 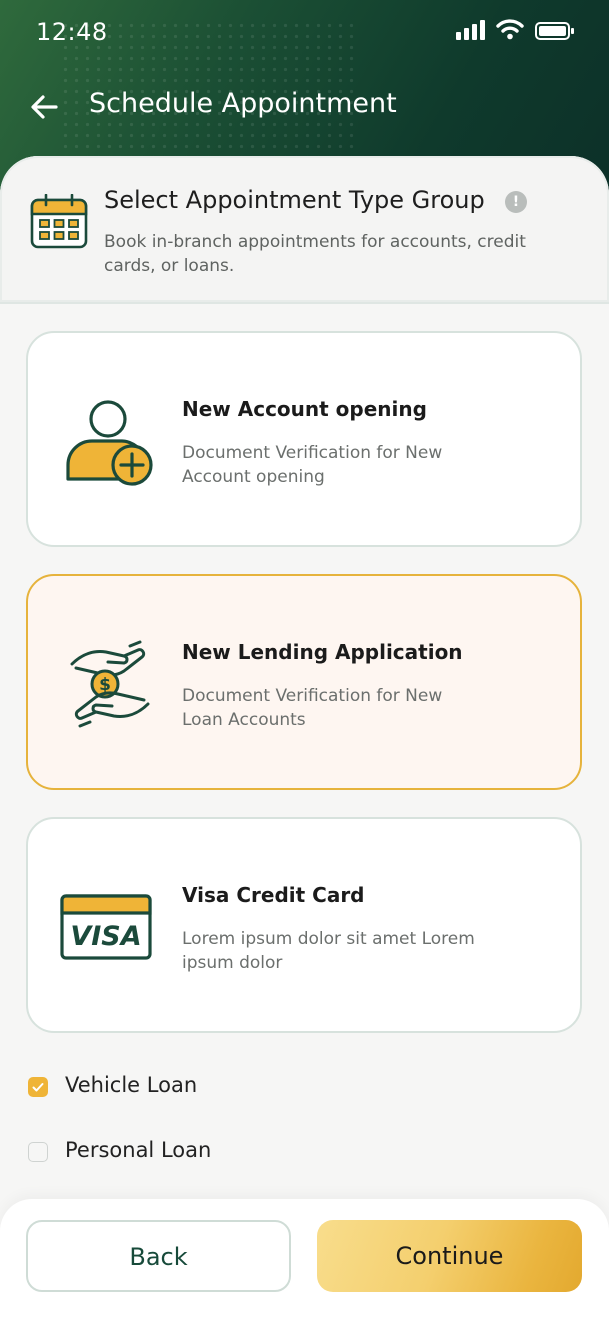 What do you see at coordinates (59, 221) in the screenshot?
I see `calendar-icon` at bounding box center [59, 221].